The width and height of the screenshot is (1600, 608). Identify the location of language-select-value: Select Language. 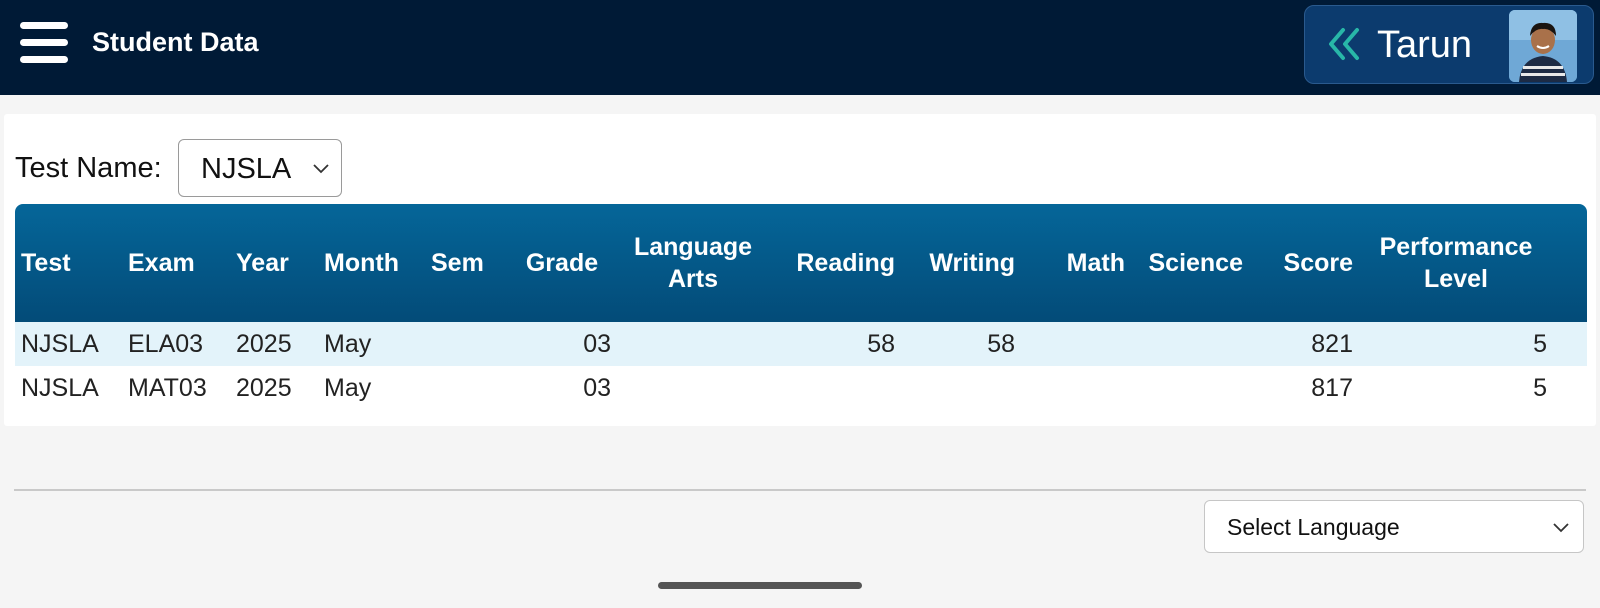
(1313, 527).